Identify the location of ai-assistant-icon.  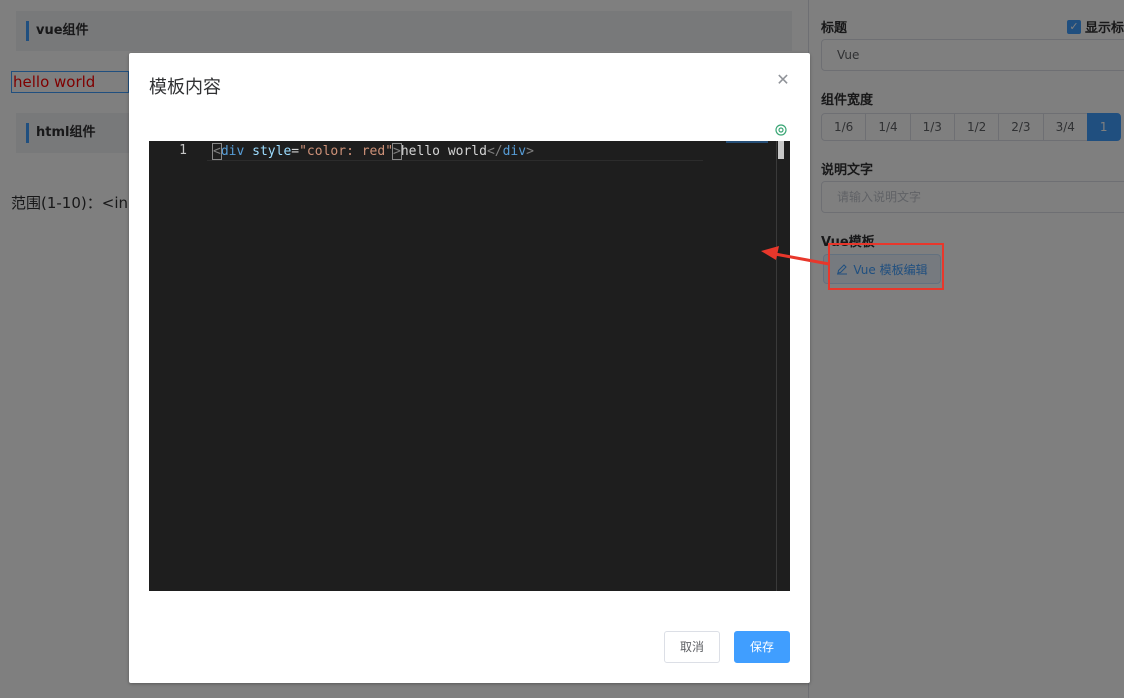
(781, 130).